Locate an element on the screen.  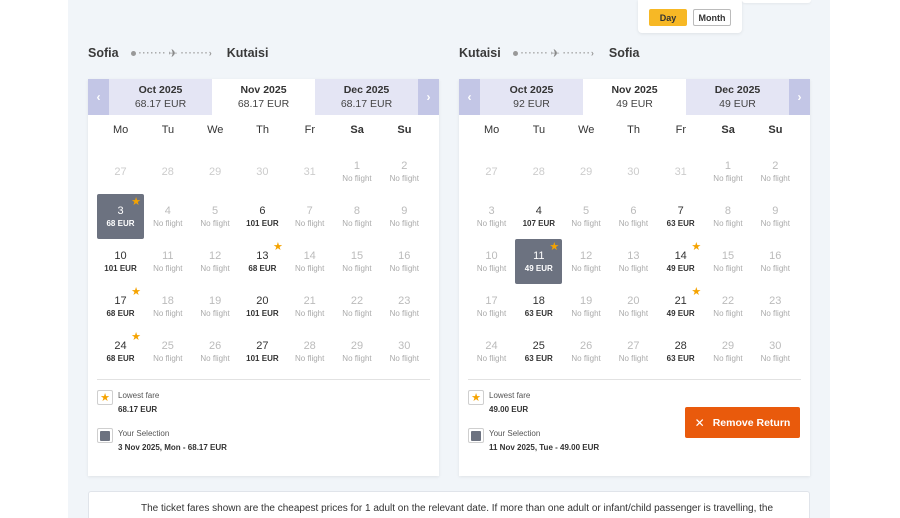
day-cell: 10 101 EUR is located at coordinates (120, 261).